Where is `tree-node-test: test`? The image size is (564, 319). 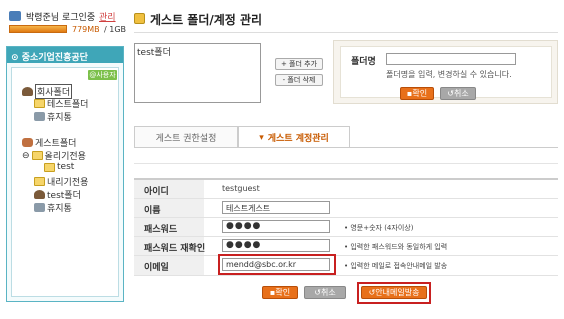 tree-node-test: test is located at coordinates (59, 167).